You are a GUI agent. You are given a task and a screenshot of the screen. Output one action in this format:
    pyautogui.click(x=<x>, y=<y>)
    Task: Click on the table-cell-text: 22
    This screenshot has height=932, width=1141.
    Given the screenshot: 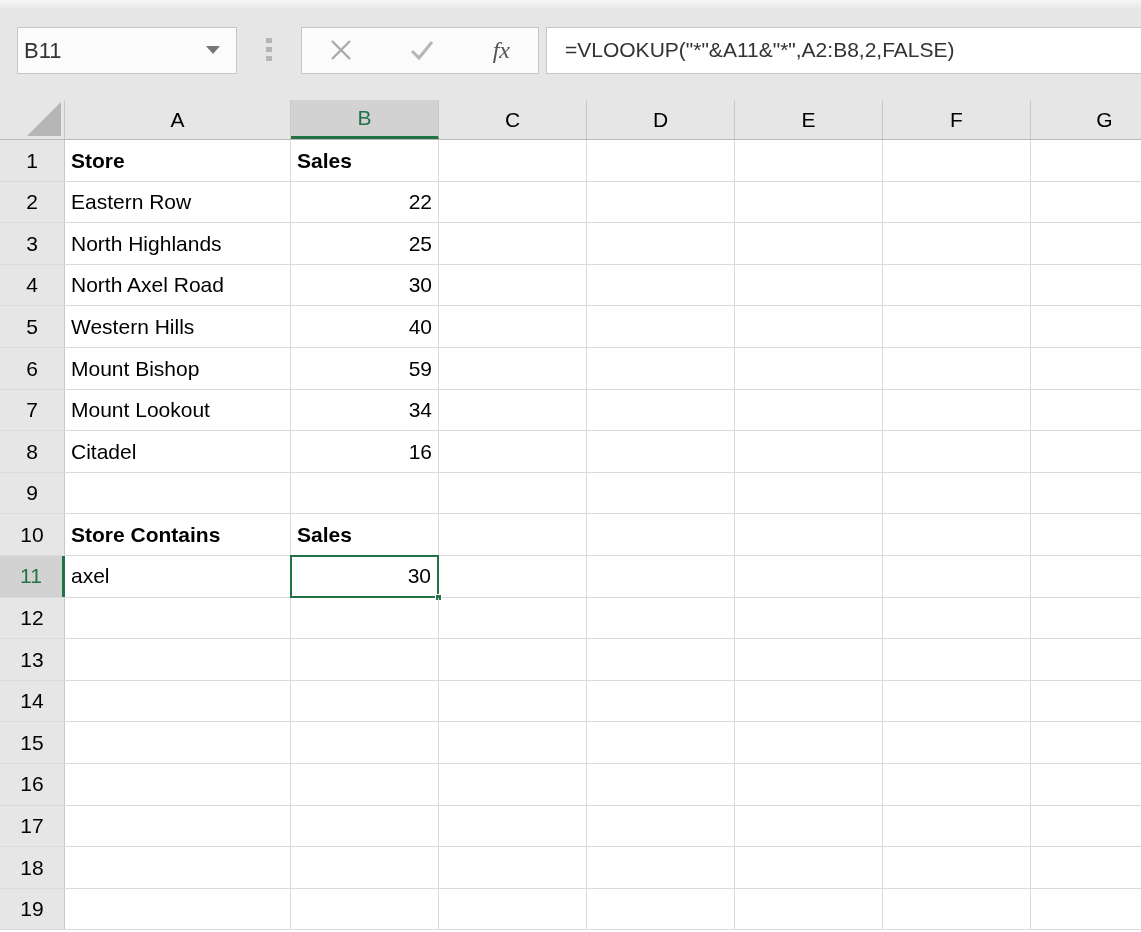 What is the action you would take?
    pyautogui.click(x=420, y=202)
    